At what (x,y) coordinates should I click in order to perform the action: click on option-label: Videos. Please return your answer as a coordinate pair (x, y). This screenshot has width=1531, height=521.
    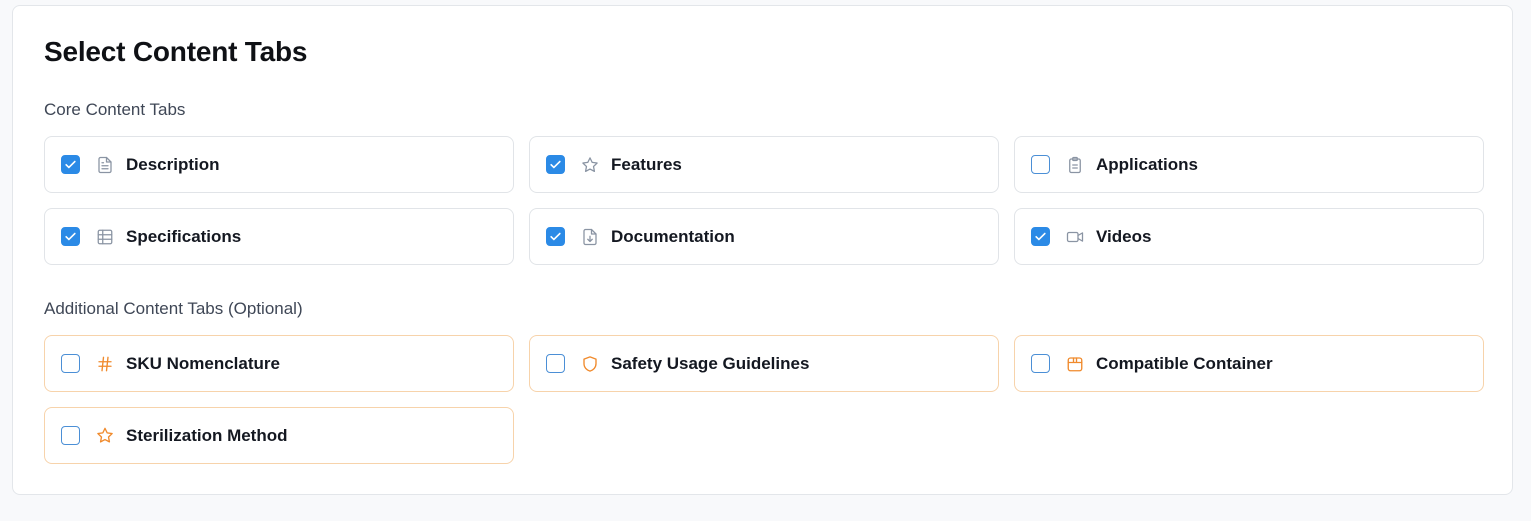
    Looking at the image, I should click on (1124, 236).